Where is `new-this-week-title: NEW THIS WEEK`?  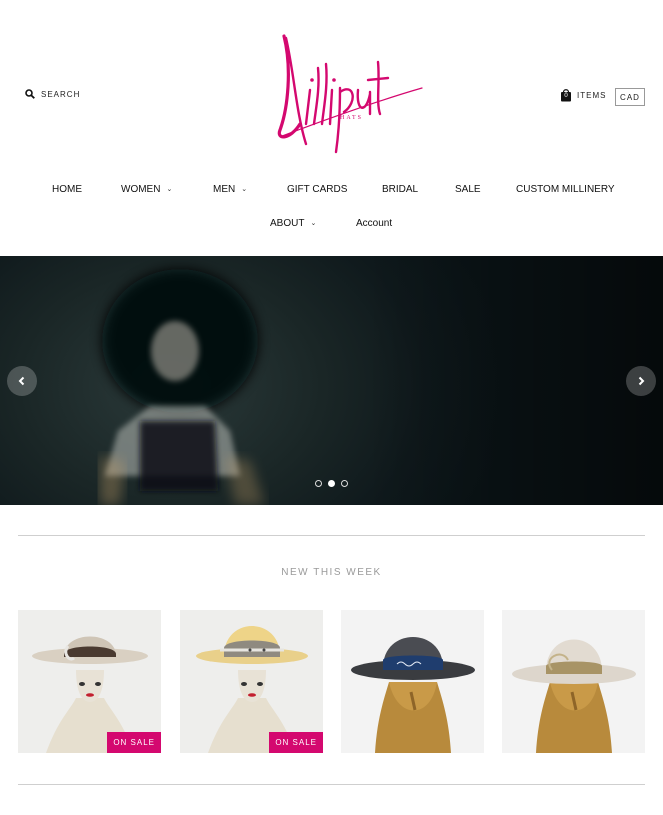 new-this-week-title: NEW THIS WEEK is located at coordinates (331, 572).